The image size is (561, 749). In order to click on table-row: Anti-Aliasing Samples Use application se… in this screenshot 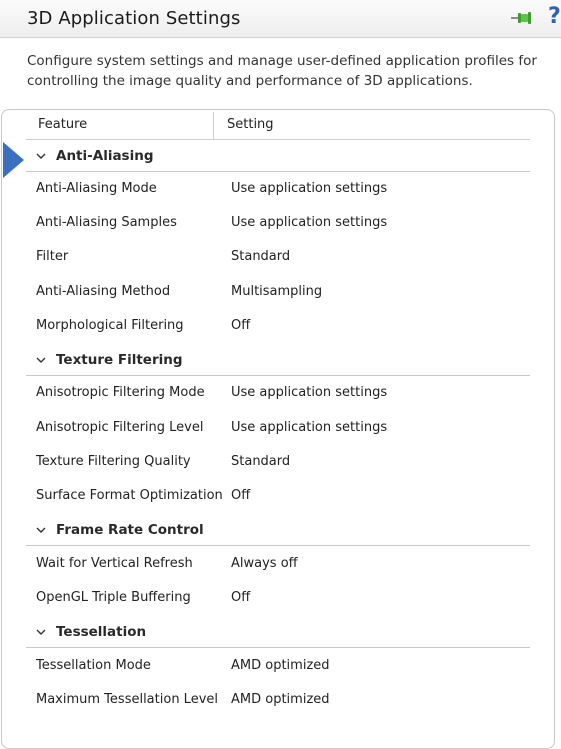, I will do `click(278, 224)`.